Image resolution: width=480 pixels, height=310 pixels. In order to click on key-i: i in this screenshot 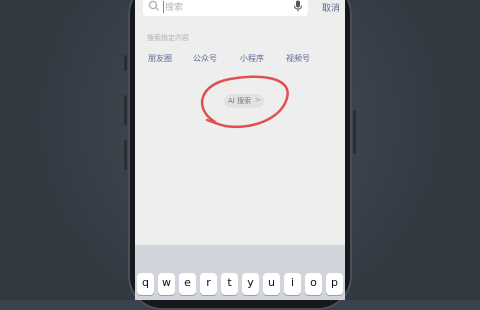, I will do `click(292, 284)`.